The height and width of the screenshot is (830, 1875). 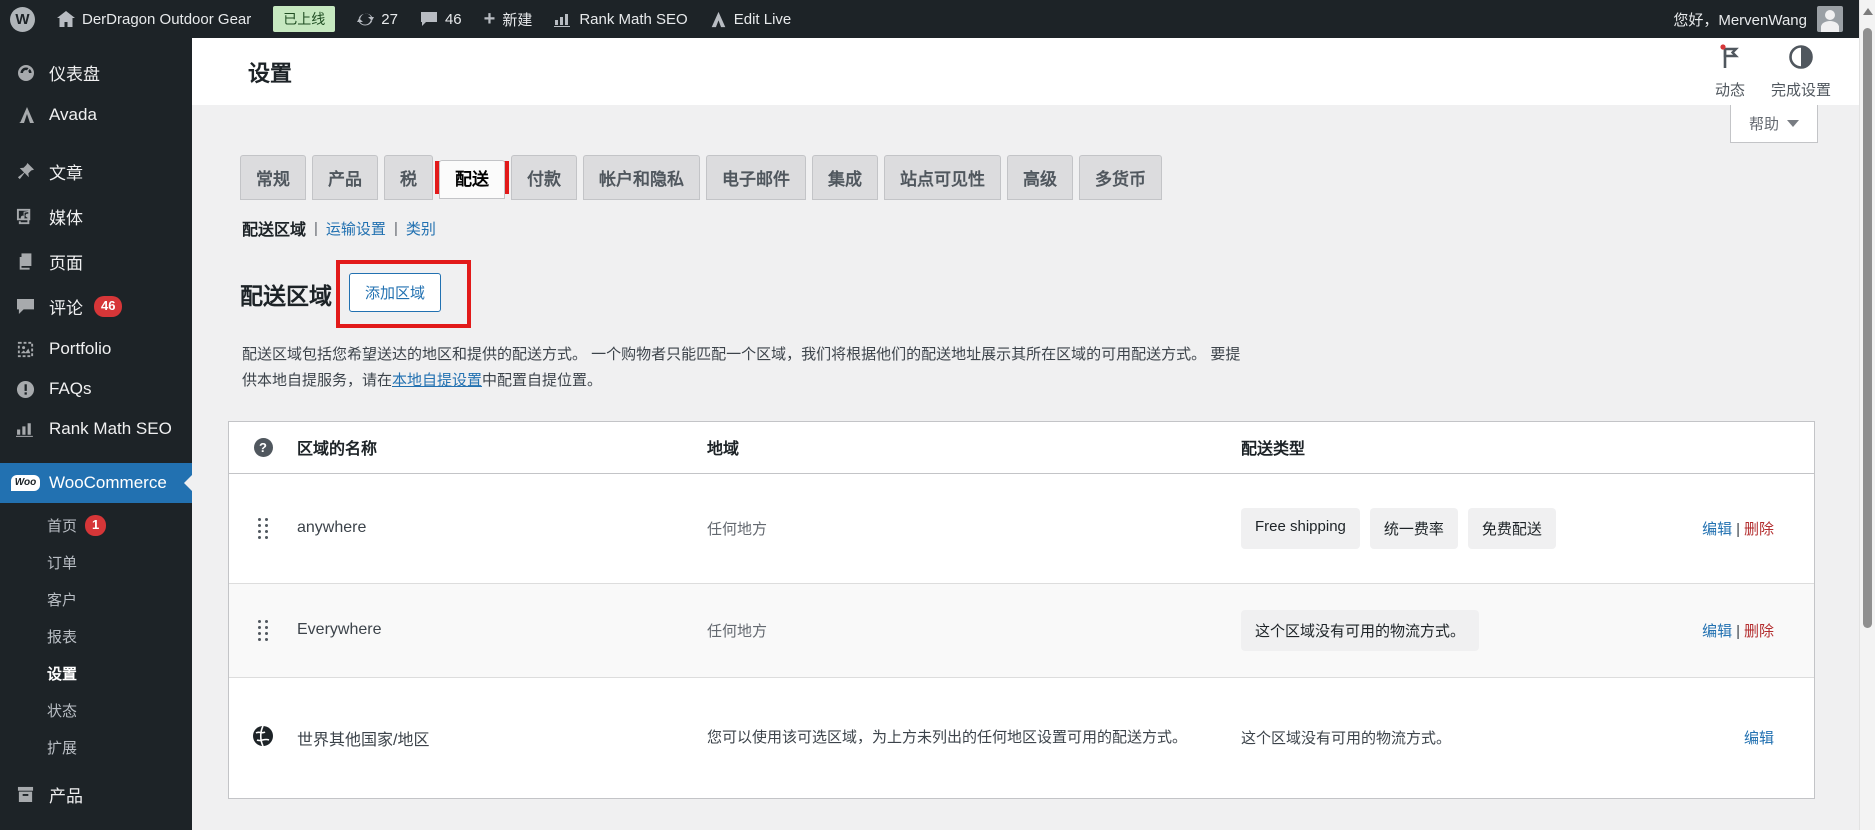 I want to click on home-icon, so click(x=66, y=19).